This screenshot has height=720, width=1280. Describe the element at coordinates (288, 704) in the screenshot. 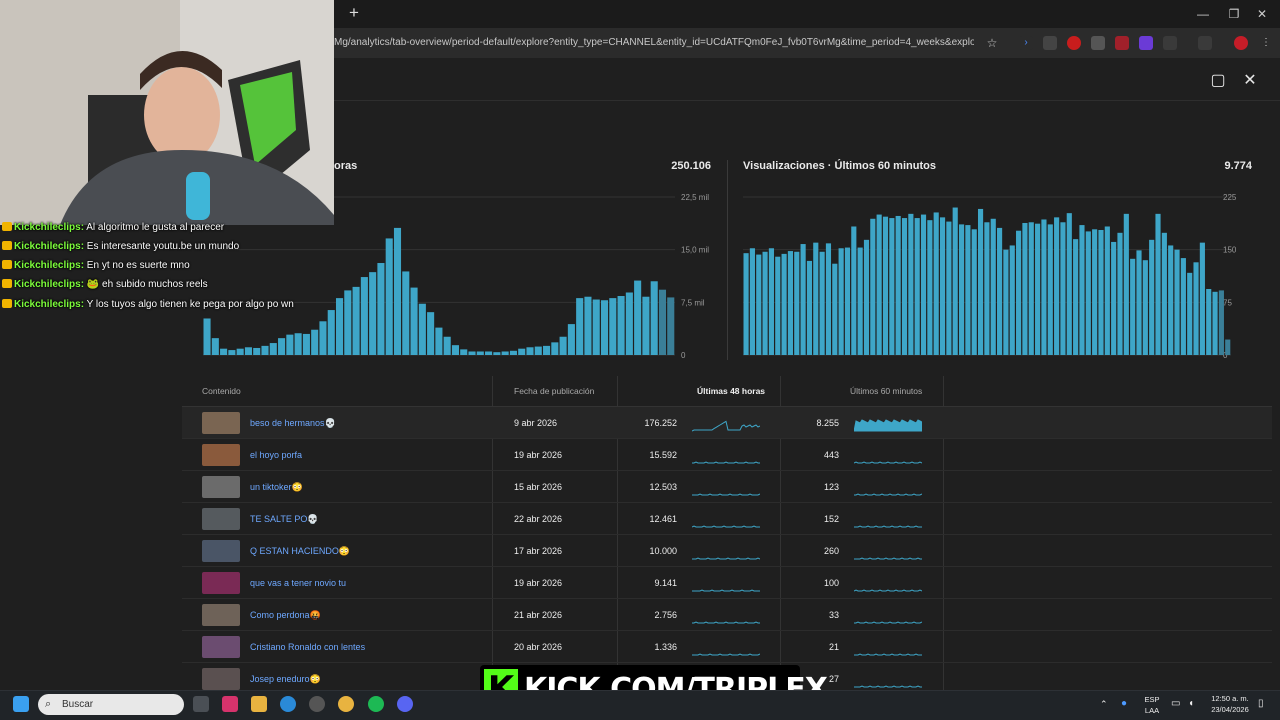

I see `edge-icon` at that location.